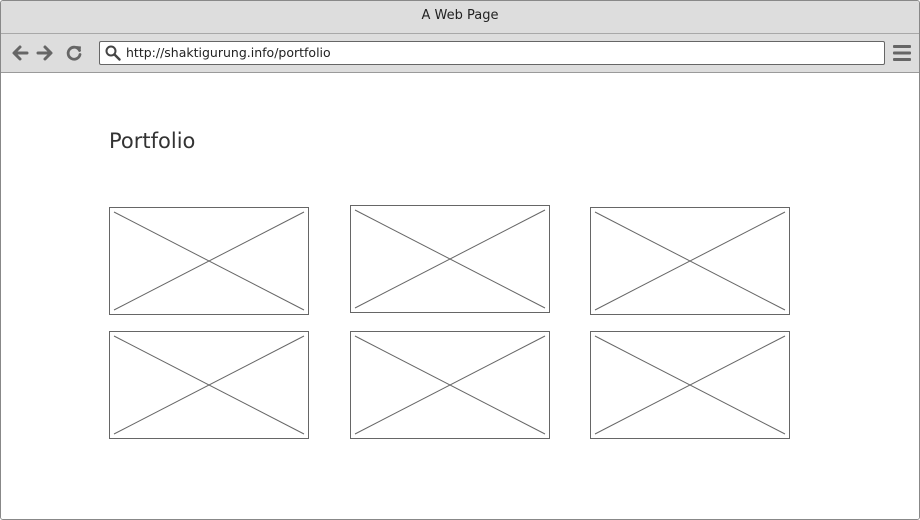  Describe the element at coordinates (74, 53) in the screenshot. I see `reload-icon` at that location.